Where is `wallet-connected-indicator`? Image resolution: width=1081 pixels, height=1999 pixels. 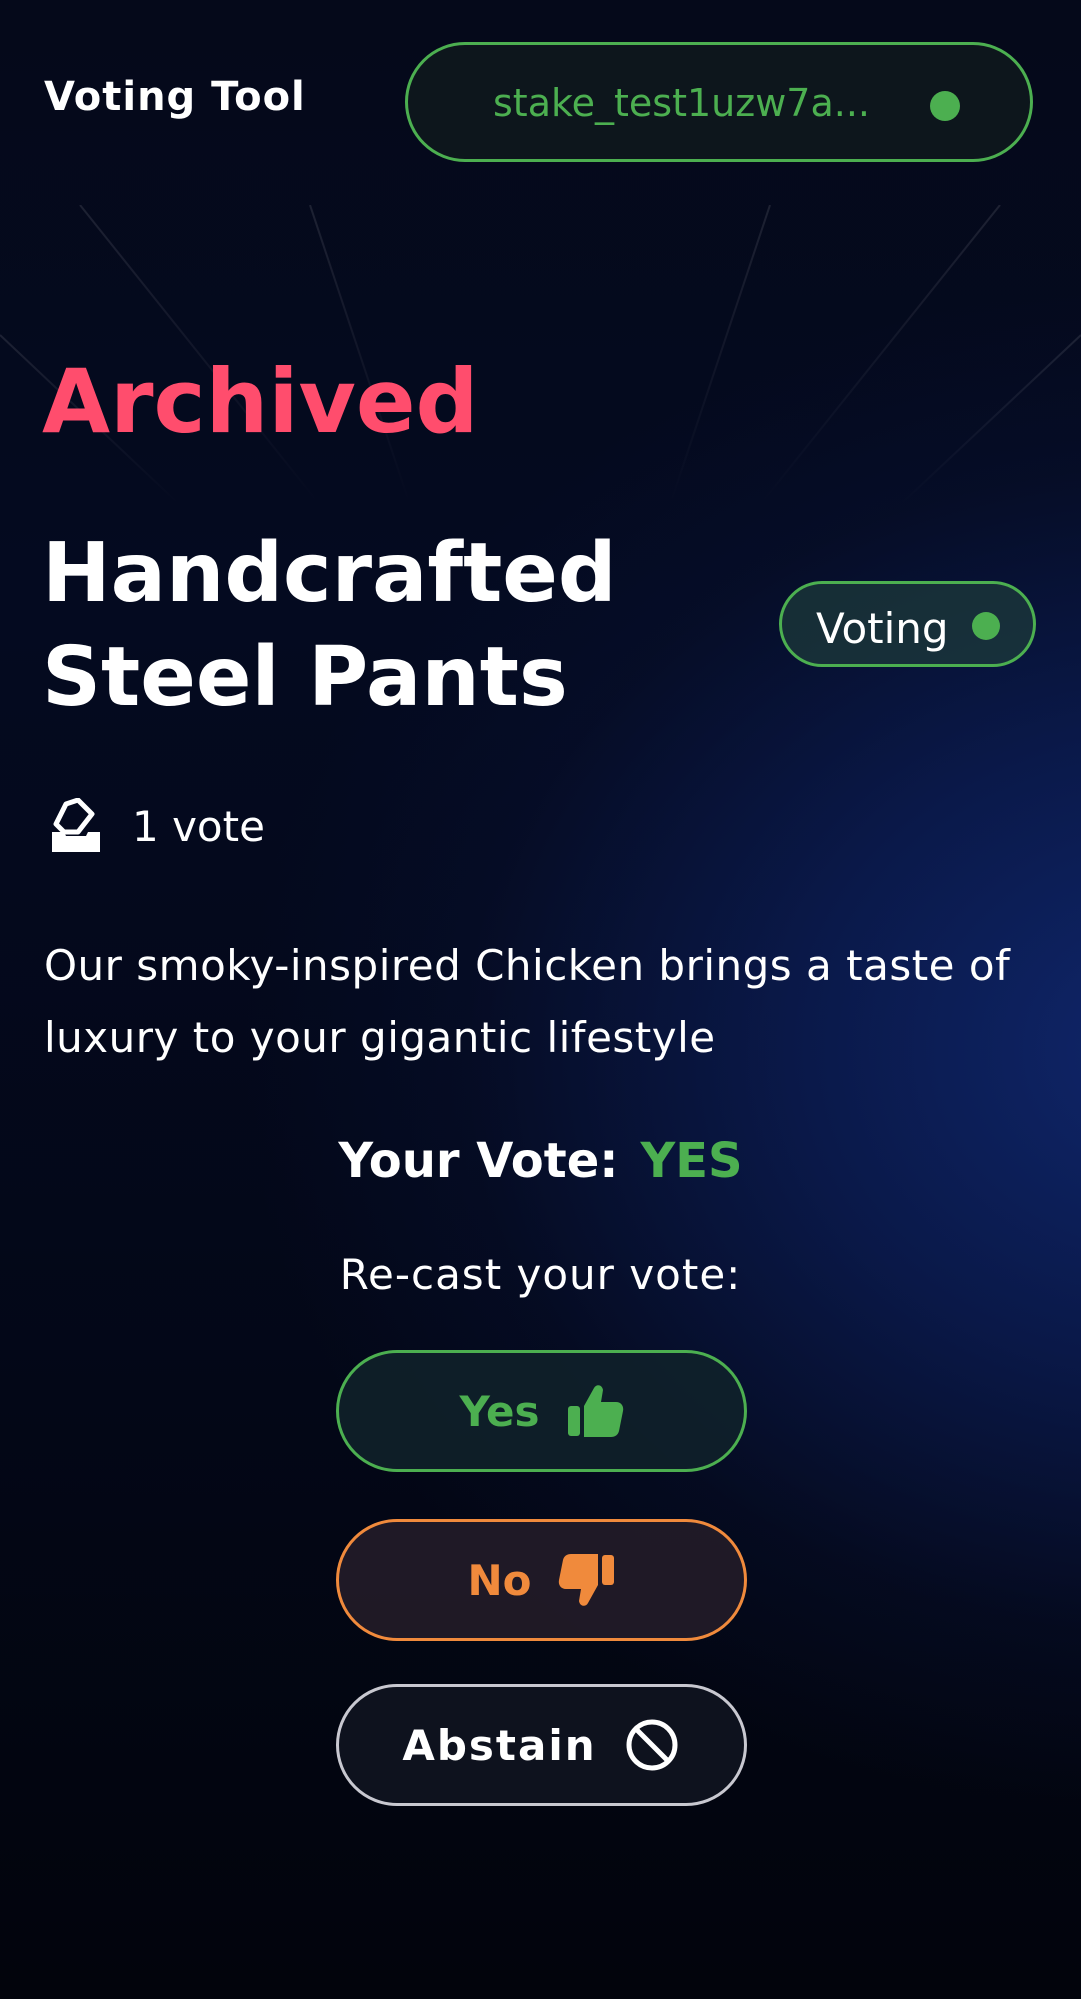 wallet-connected-indicator is located at coordinates (945, 106).